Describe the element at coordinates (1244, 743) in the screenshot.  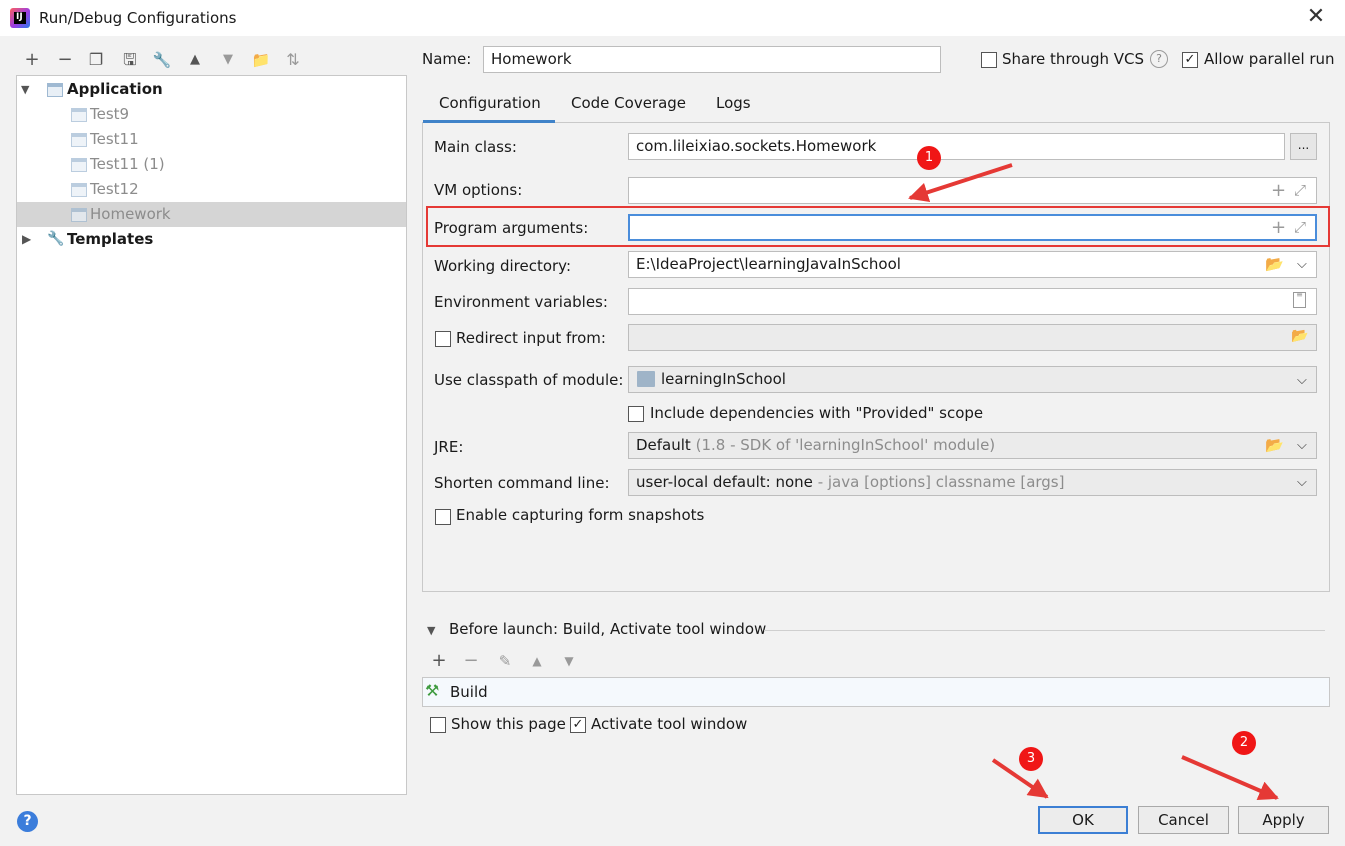
I see `annotation-badge-2: 2` at that location.